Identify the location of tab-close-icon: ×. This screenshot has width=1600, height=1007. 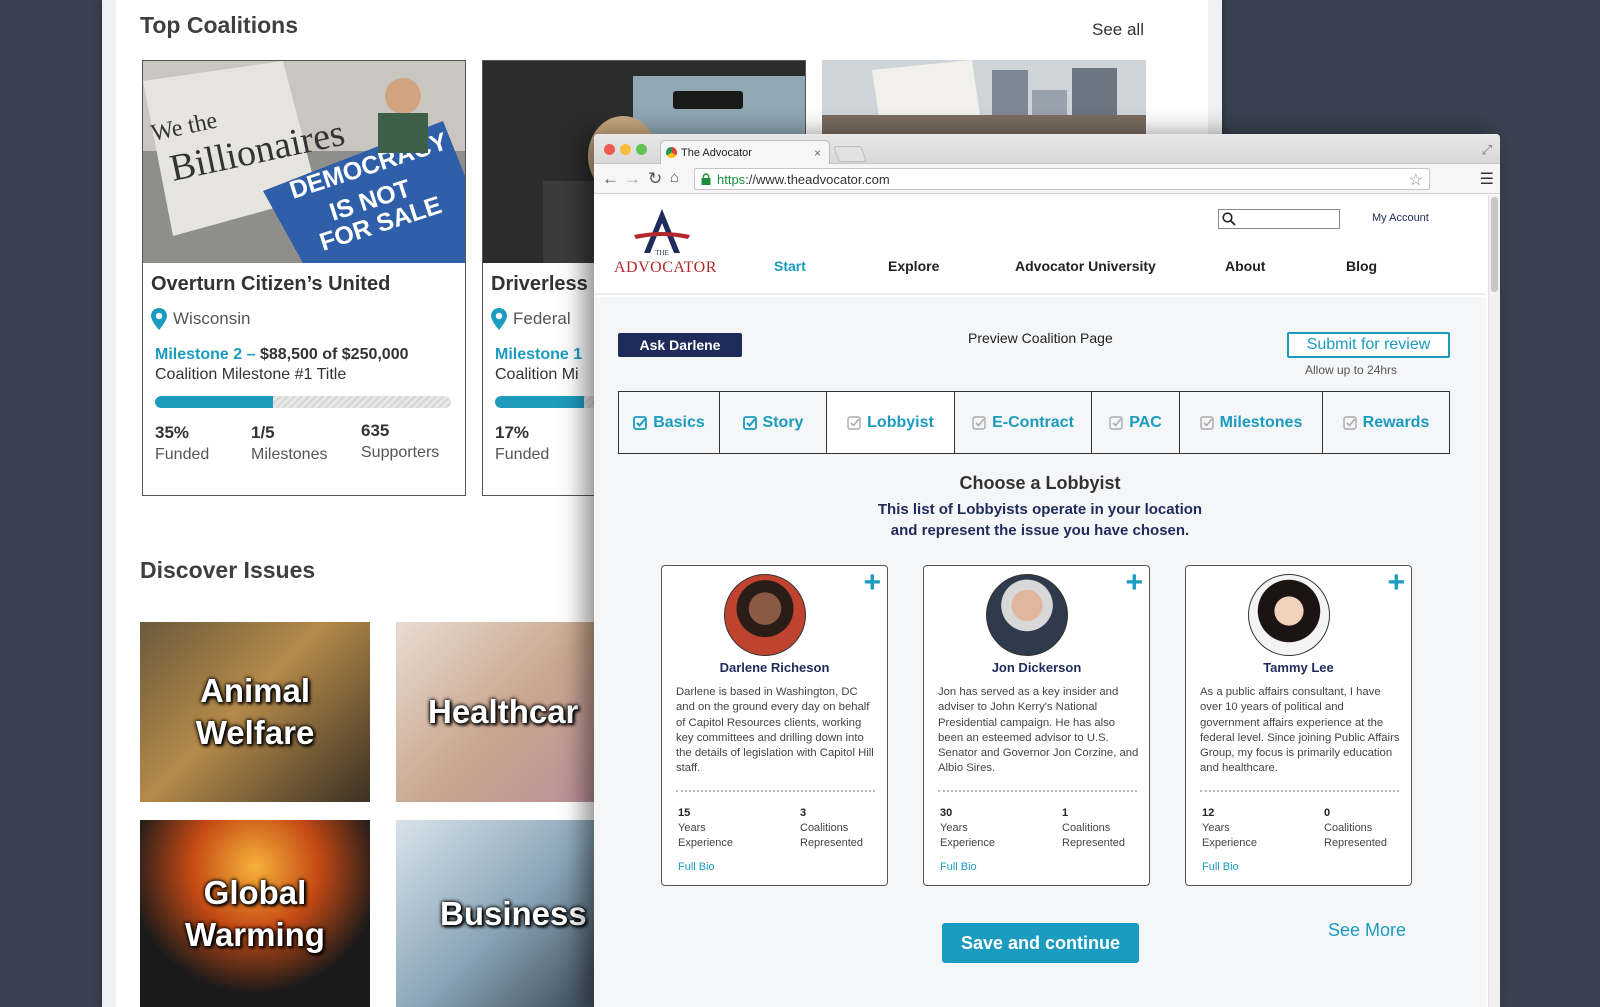
(817, 153).